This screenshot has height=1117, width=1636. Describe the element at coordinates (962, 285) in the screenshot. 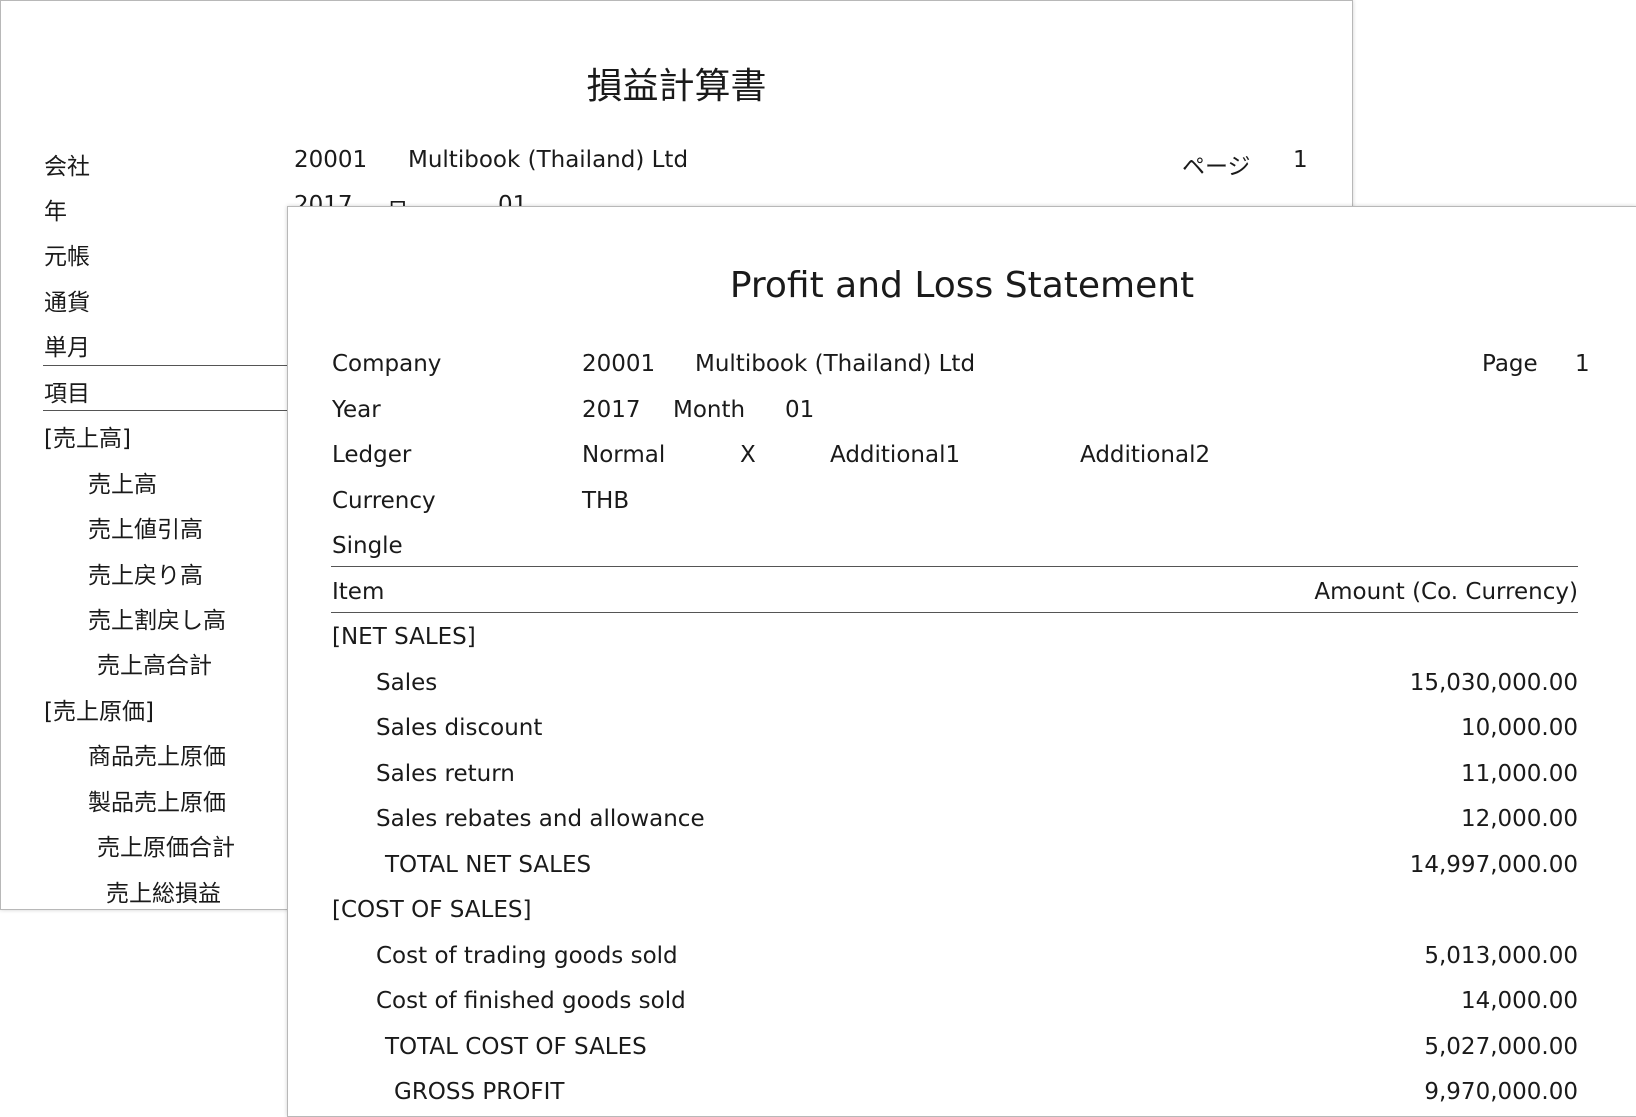

I see `en-report-title: Profit and Loss Statement` at that location.